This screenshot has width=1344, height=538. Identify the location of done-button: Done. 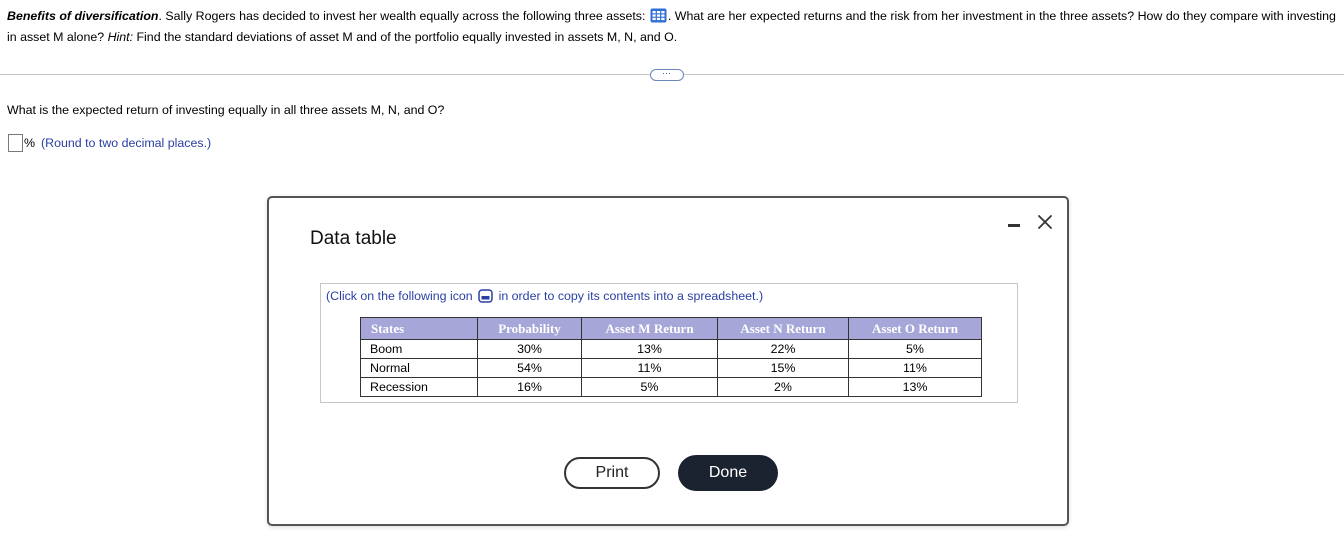
(728, 473).